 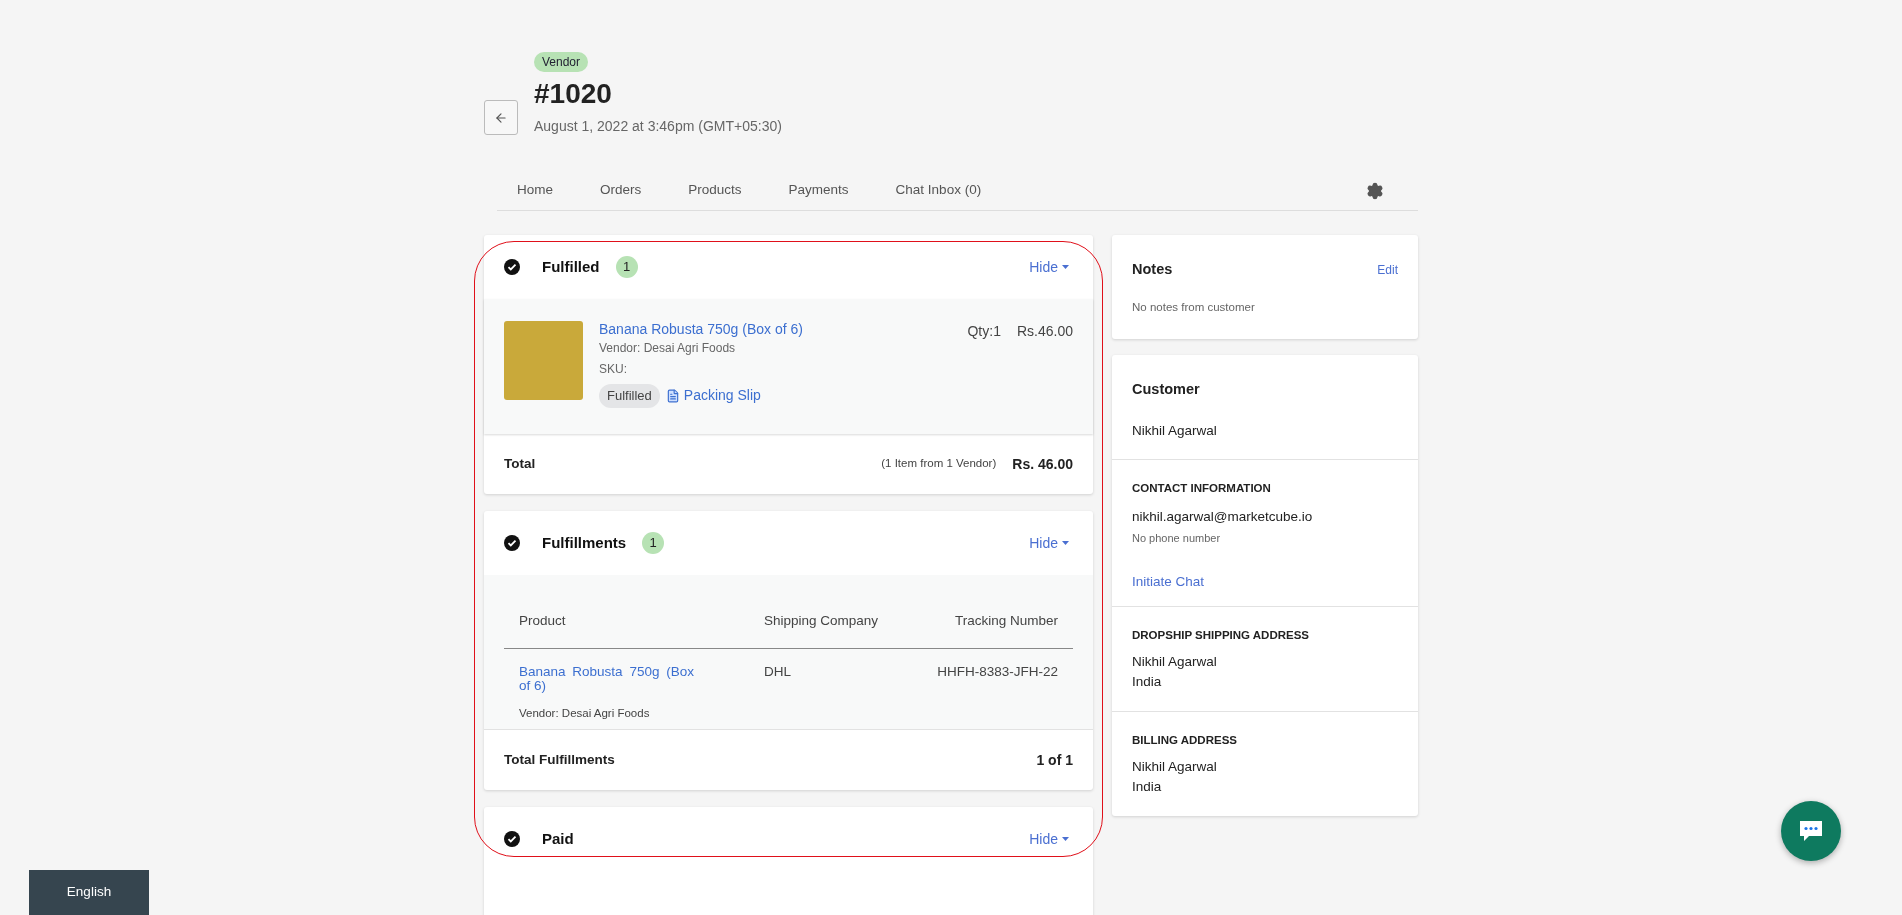 I want to click on nav-tab: Home, so click(x=535, y=190).